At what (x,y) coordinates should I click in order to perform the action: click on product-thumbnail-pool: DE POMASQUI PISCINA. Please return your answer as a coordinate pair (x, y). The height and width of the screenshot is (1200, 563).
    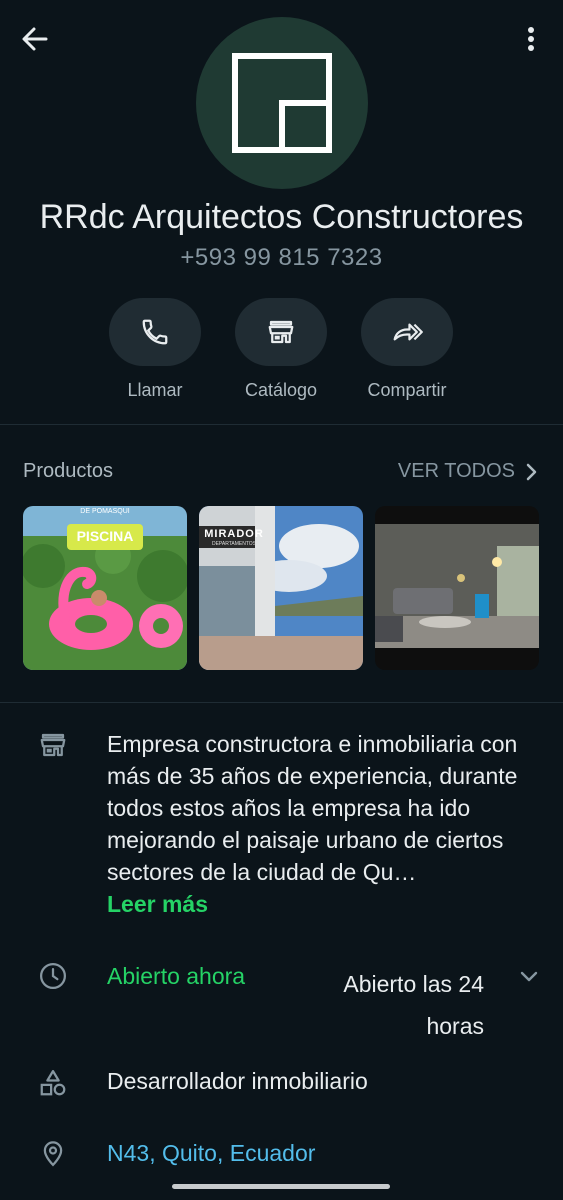
    Looking at the image, I should click on (105, 588).